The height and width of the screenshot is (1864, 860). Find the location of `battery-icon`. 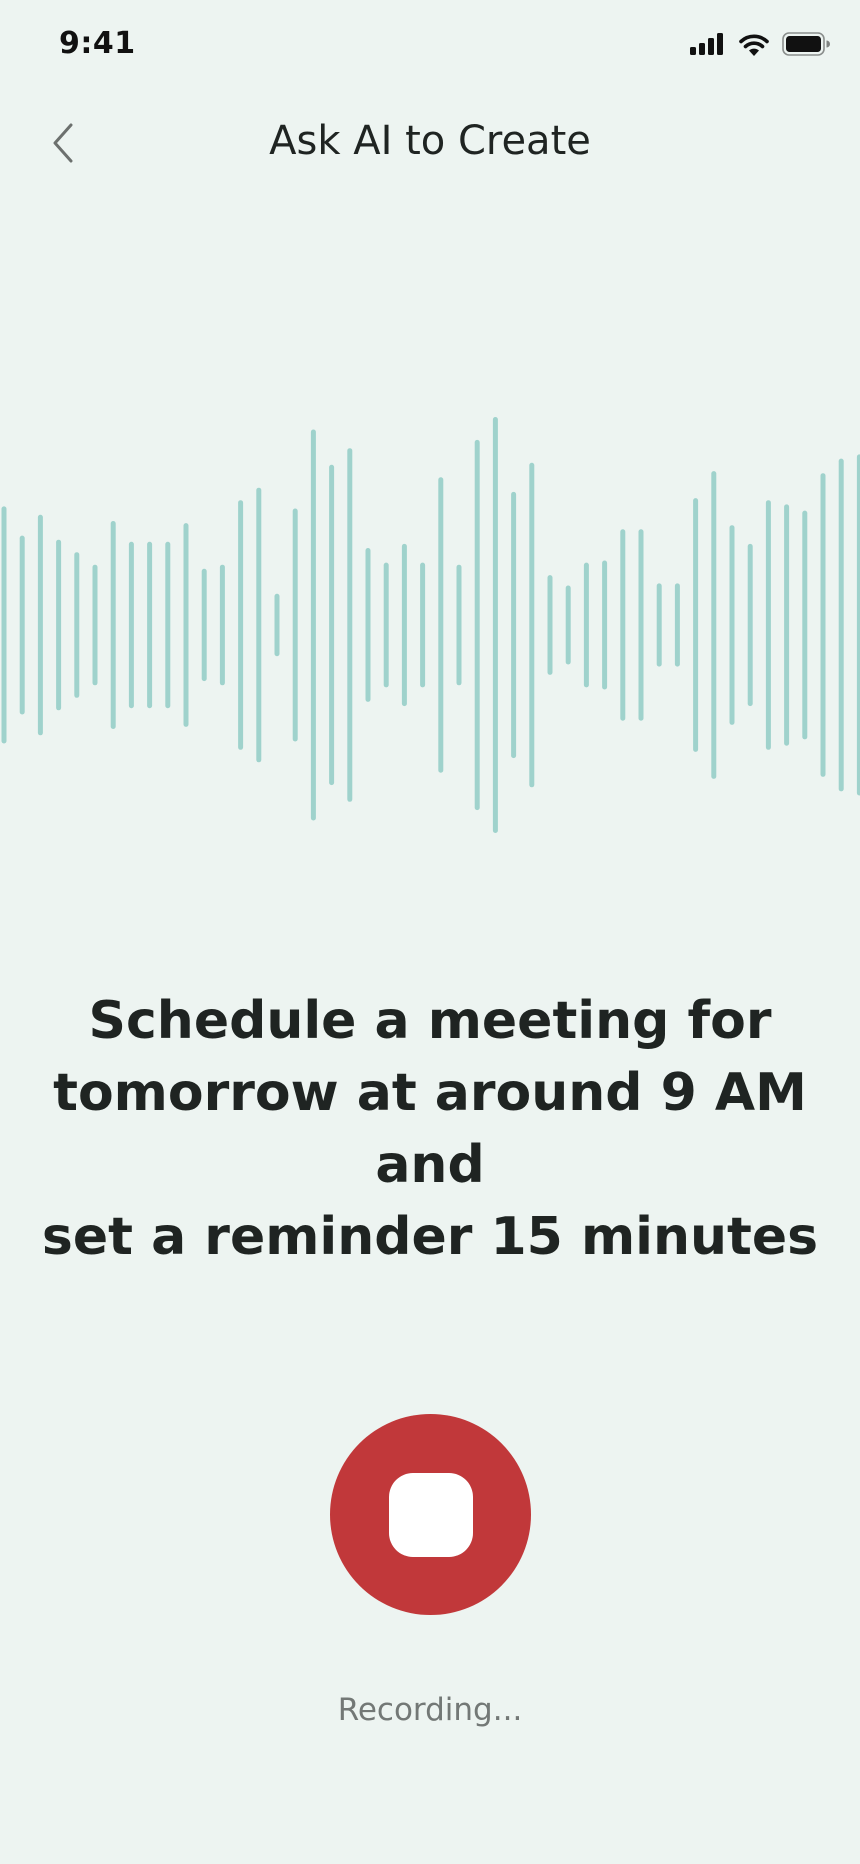

battery-icon is located at coordinates (806, 46).